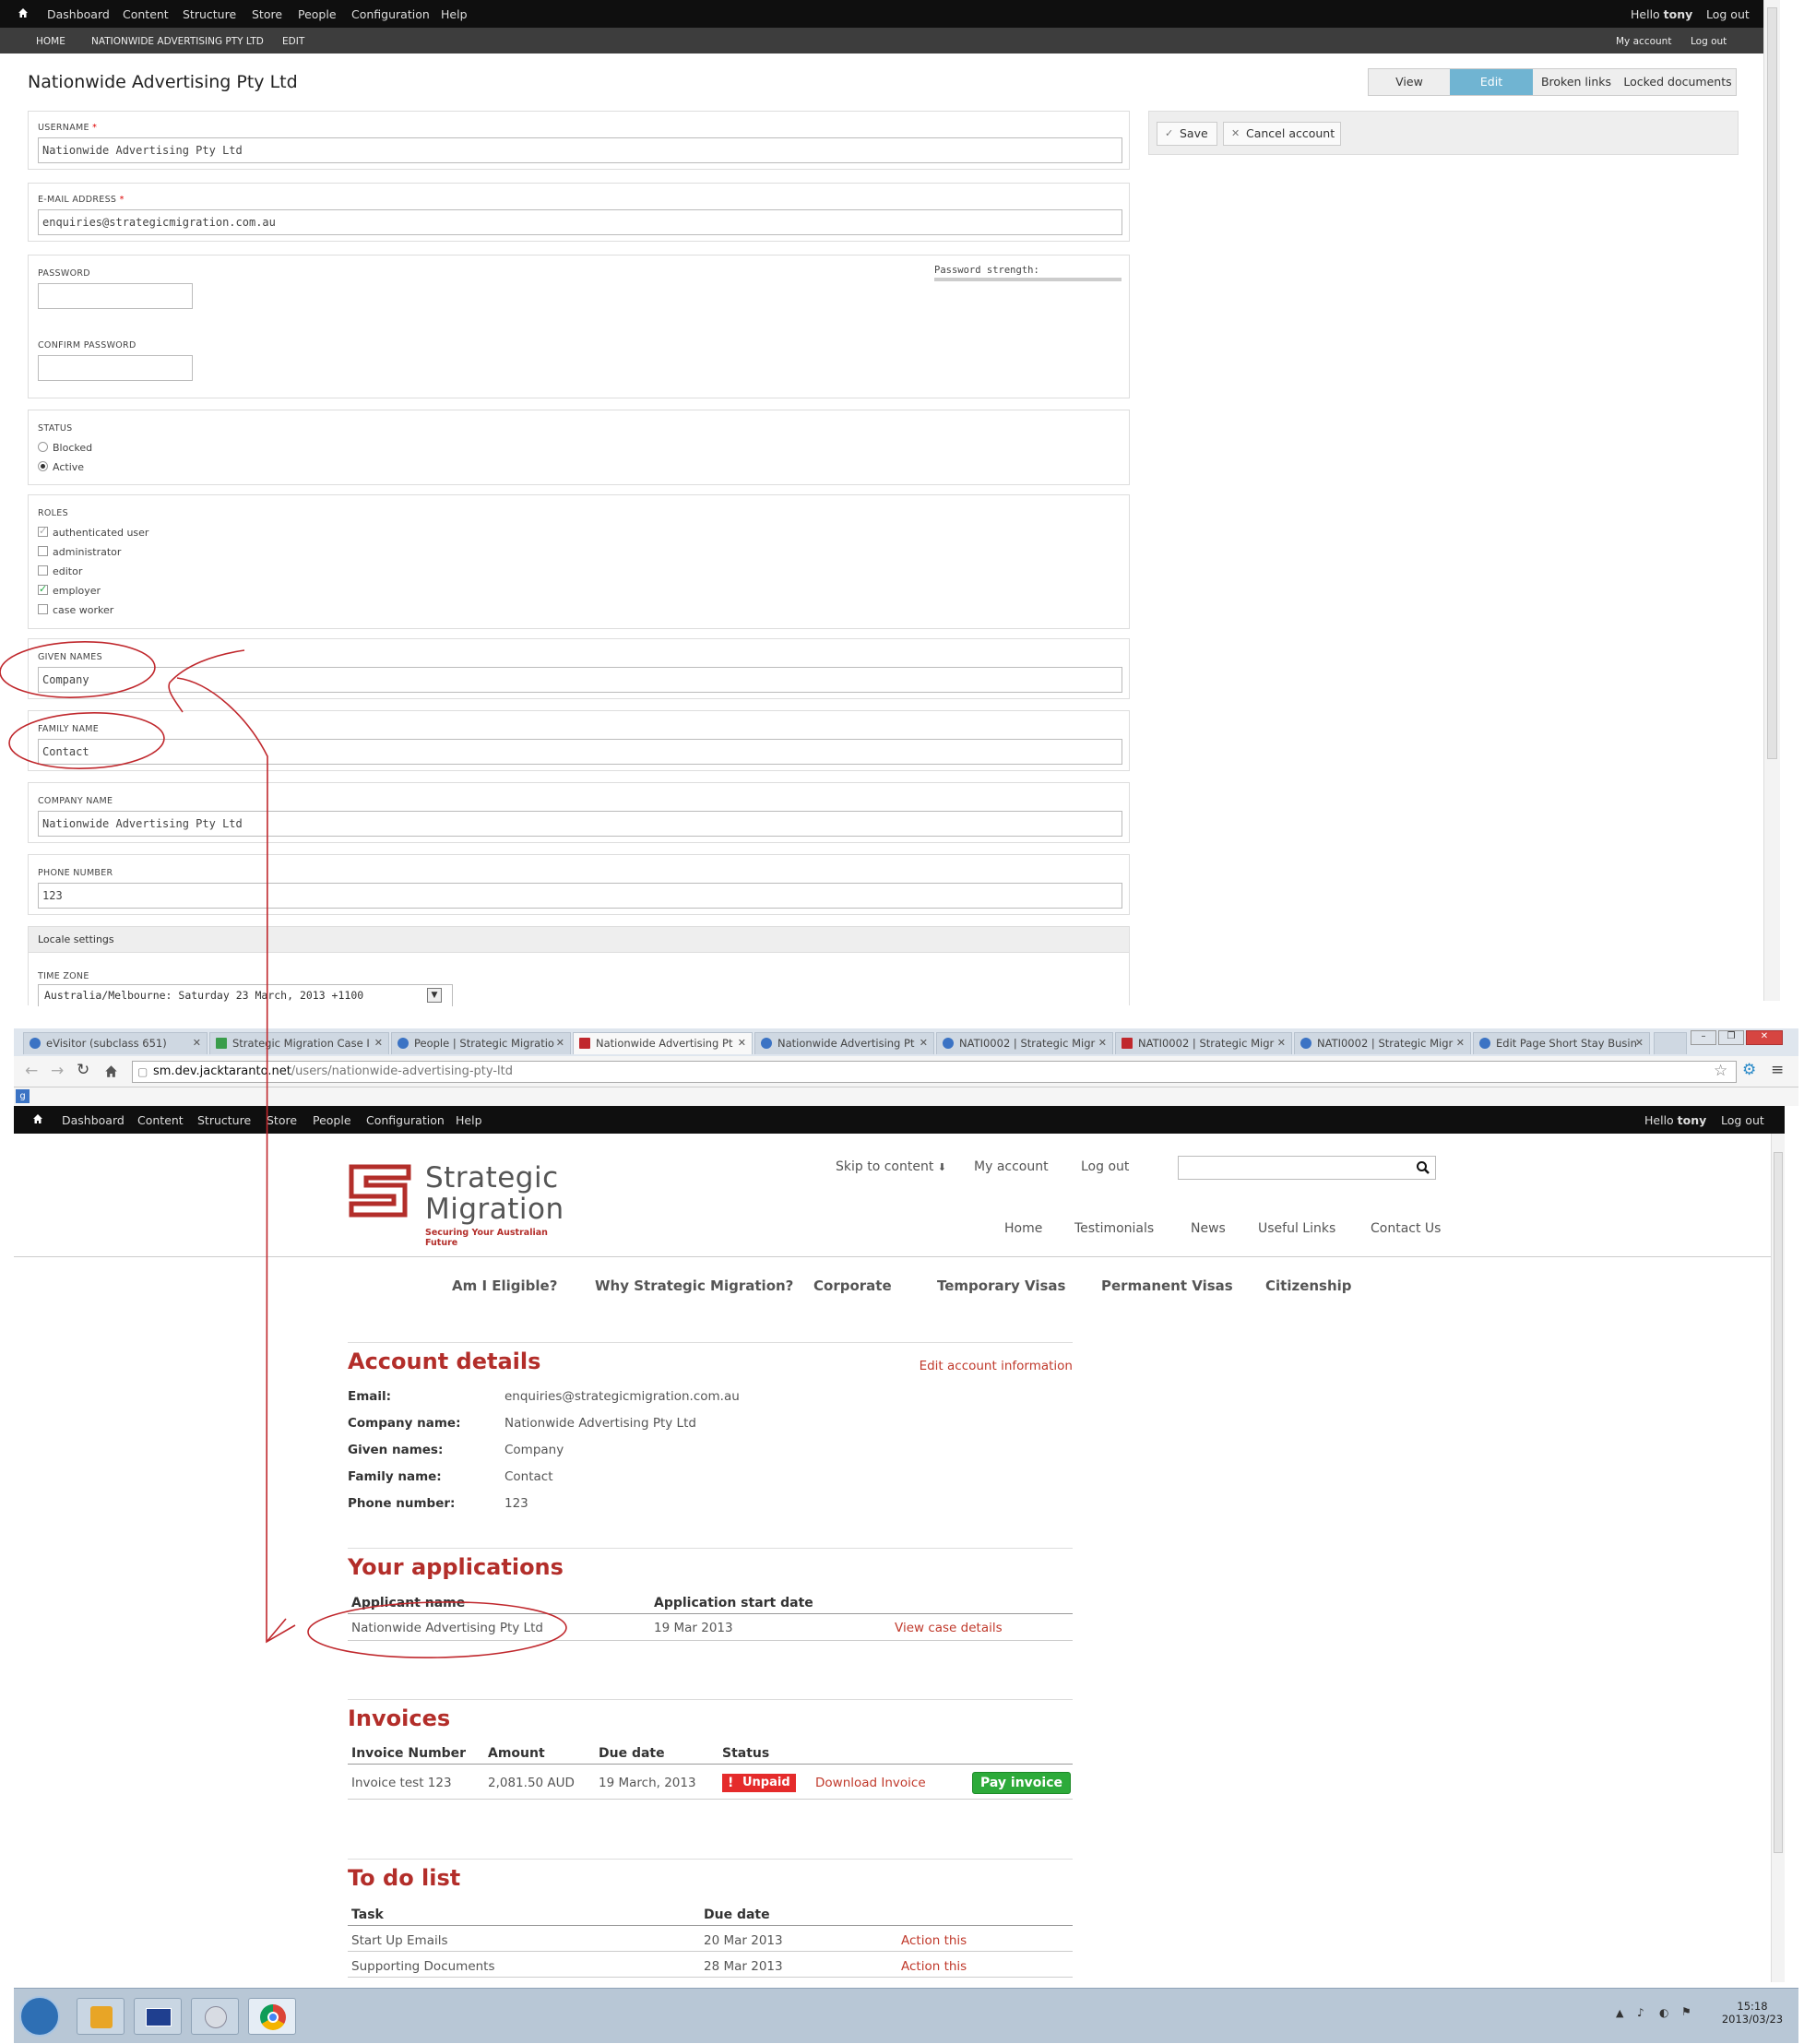 This screenshot has height=2044, width=1804. Describe the element at coordinates (1023, 1228) in the screenshot. I see `nav-home: Home` at that location.